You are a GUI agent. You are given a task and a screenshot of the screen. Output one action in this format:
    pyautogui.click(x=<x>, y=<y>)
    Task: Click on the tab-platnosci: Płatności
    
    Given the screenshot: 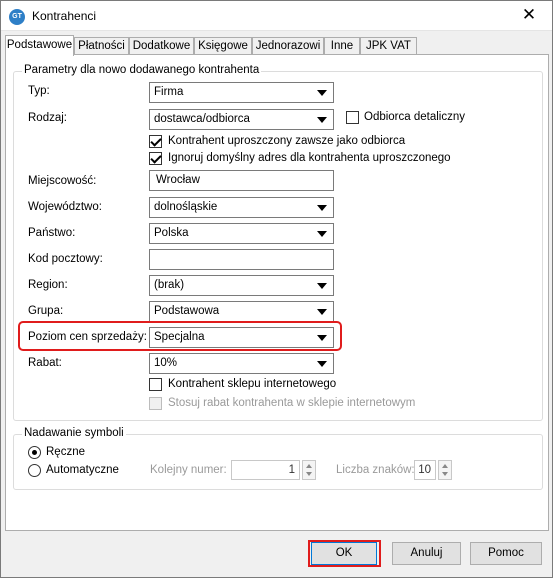 What is the action you would take?
    pyautogui.click(x=101, y=46)
    